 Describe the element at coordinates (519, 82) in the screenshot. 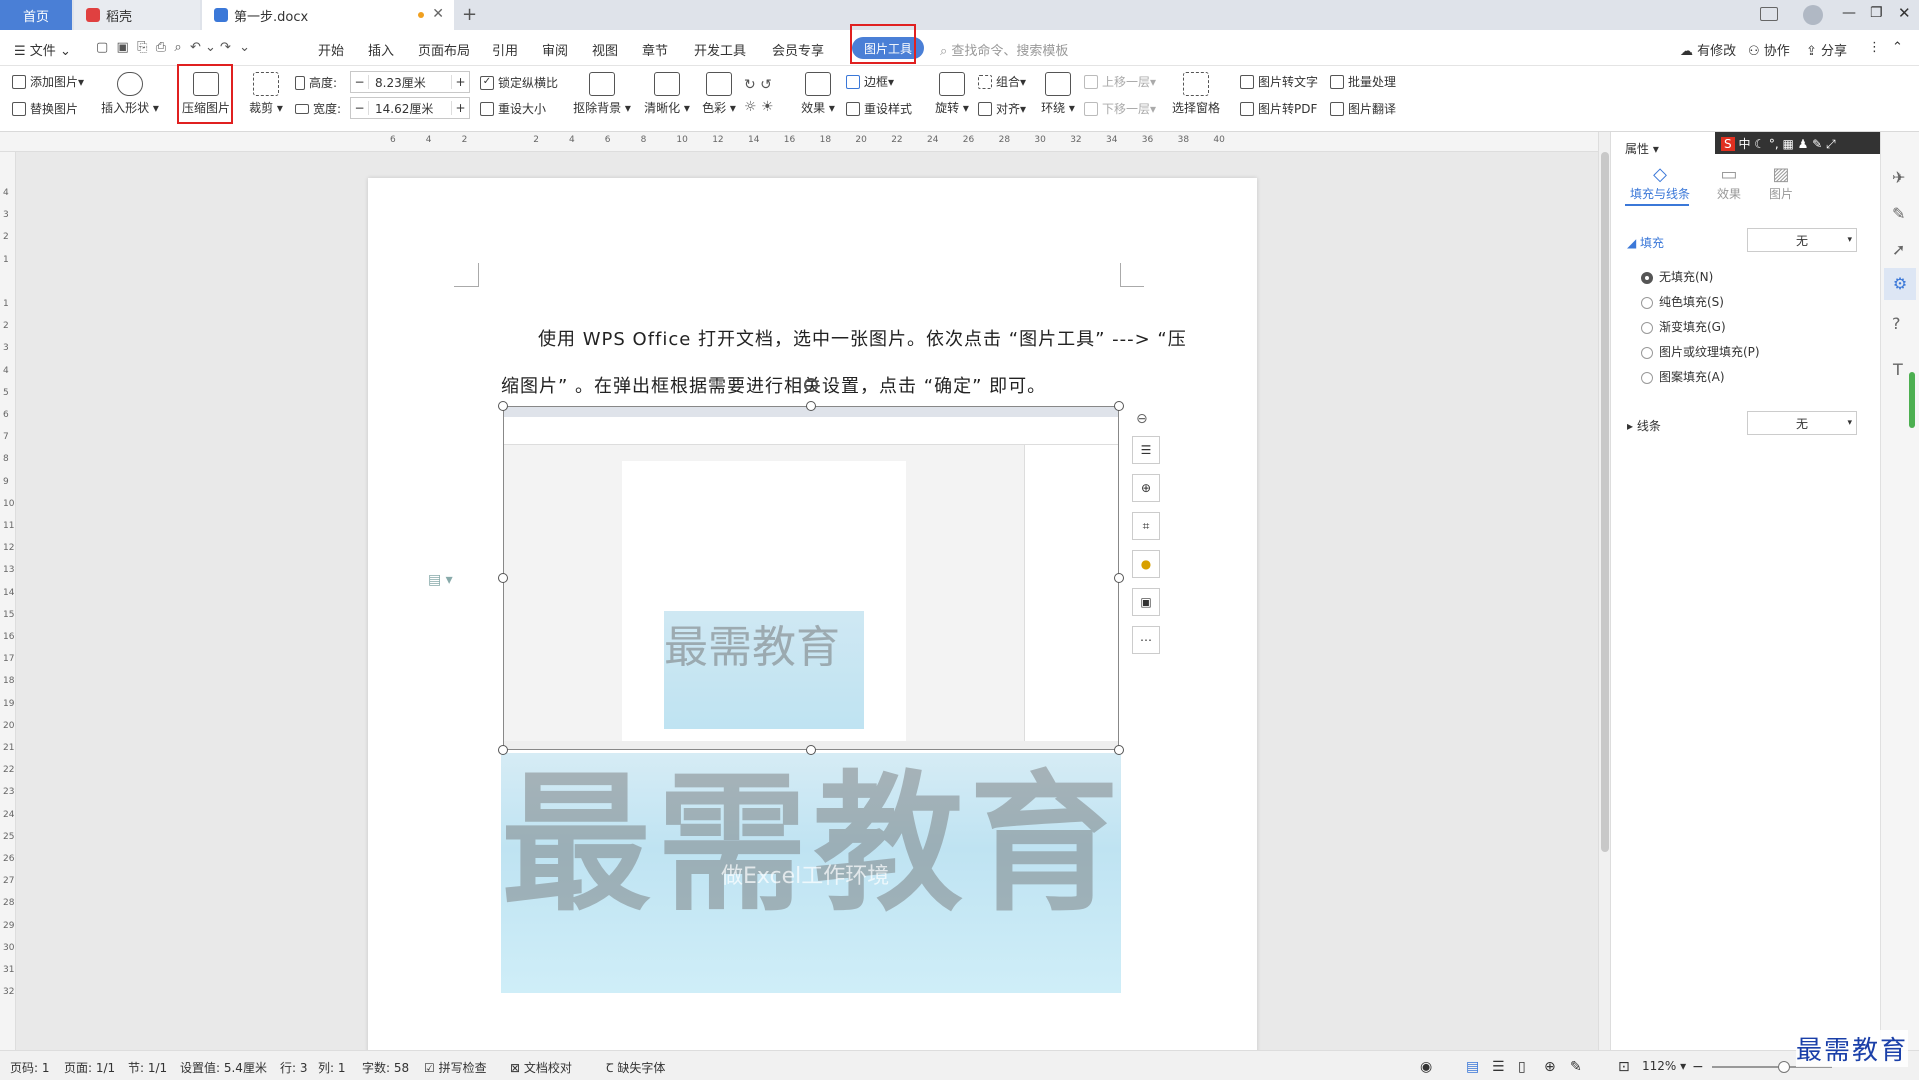

I see `lock-ratio-checkbox: ✓ 锁定纵横比` at that location.